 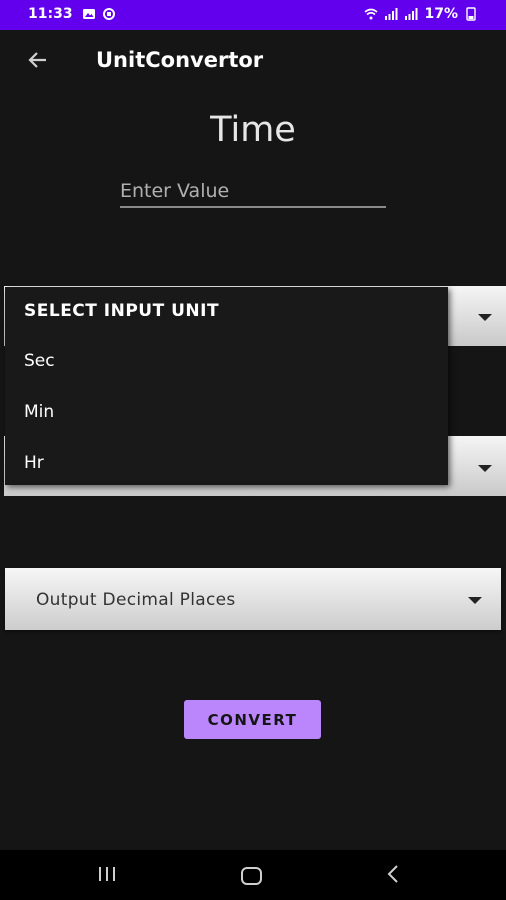 What do you see at coordinates (39, 412) in the screenshot?
I see `dropdown-option-min: Min` at bounding box center [39, 412].